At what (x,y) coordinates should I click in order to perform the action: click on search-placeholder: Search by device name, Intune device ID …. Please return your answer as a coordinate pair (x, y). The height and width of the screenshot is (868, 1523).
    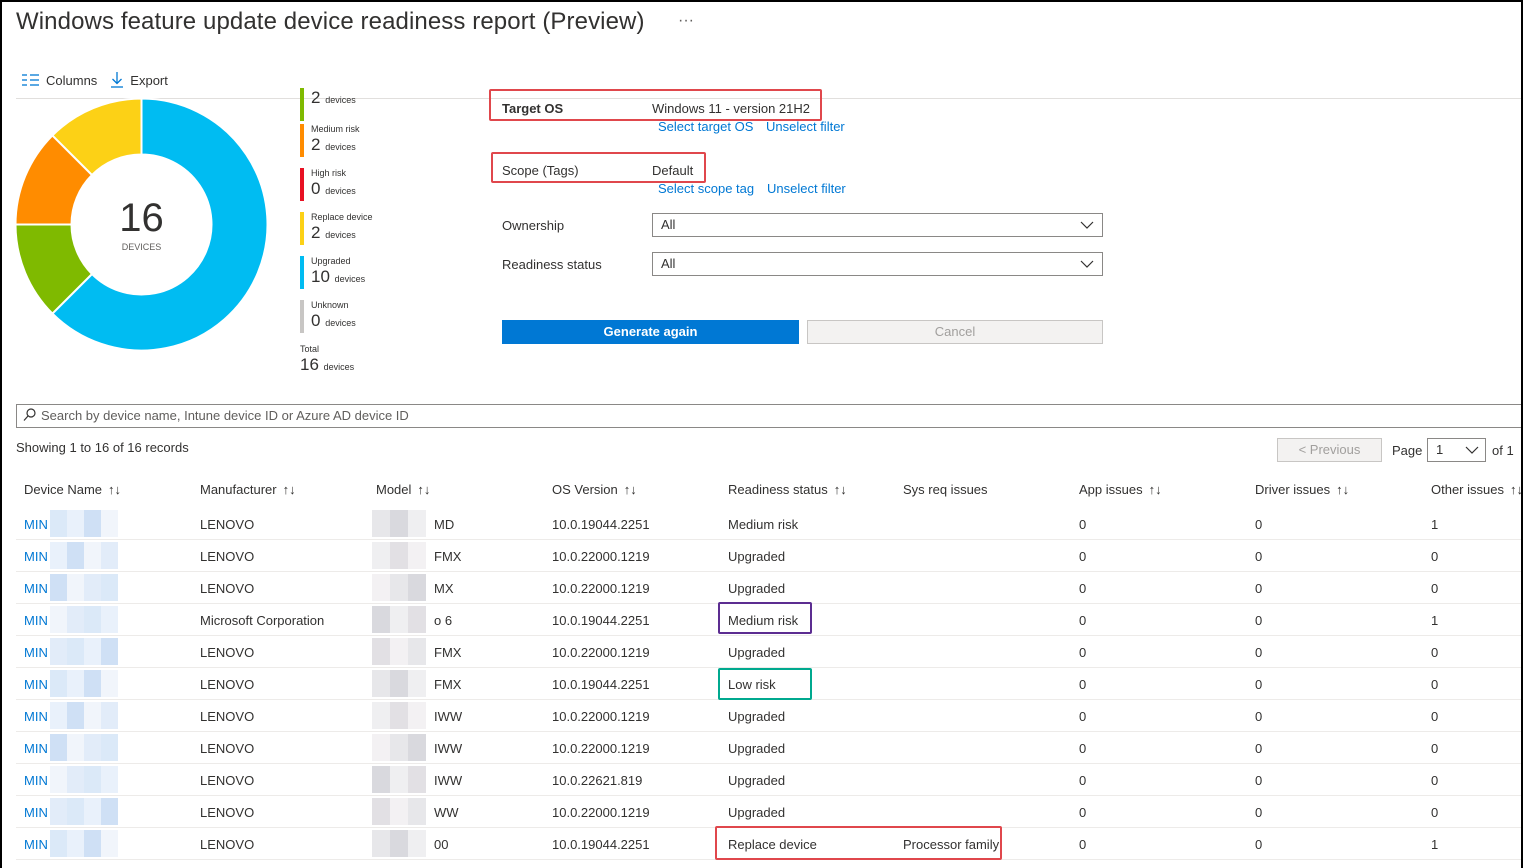
    Looking at the image, I should click on (225, 415).